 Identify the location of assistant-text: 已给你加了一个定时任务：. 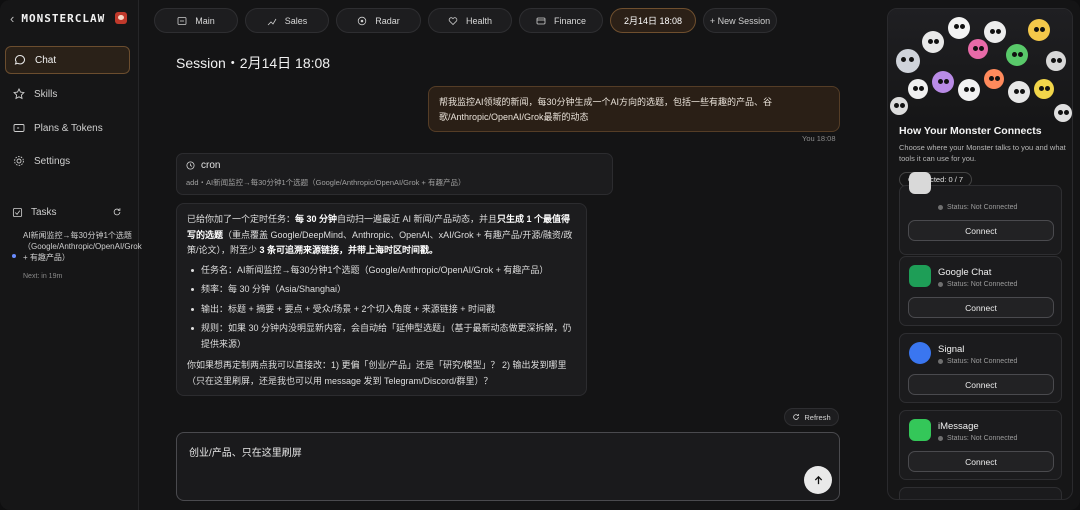
(241, 219).